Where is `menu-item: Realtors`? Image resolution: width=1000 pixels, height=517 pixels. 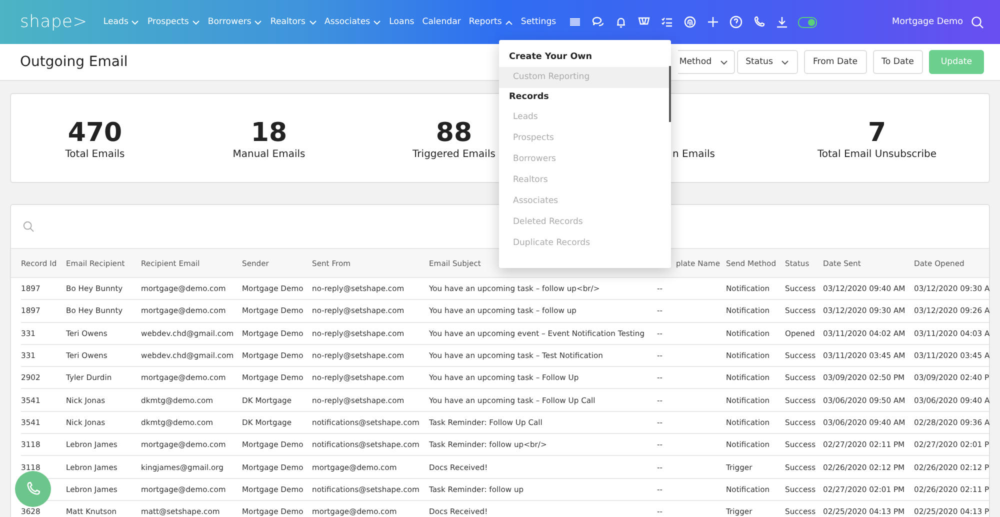
menu-item: Realtors is located at coordinates (585, 180).